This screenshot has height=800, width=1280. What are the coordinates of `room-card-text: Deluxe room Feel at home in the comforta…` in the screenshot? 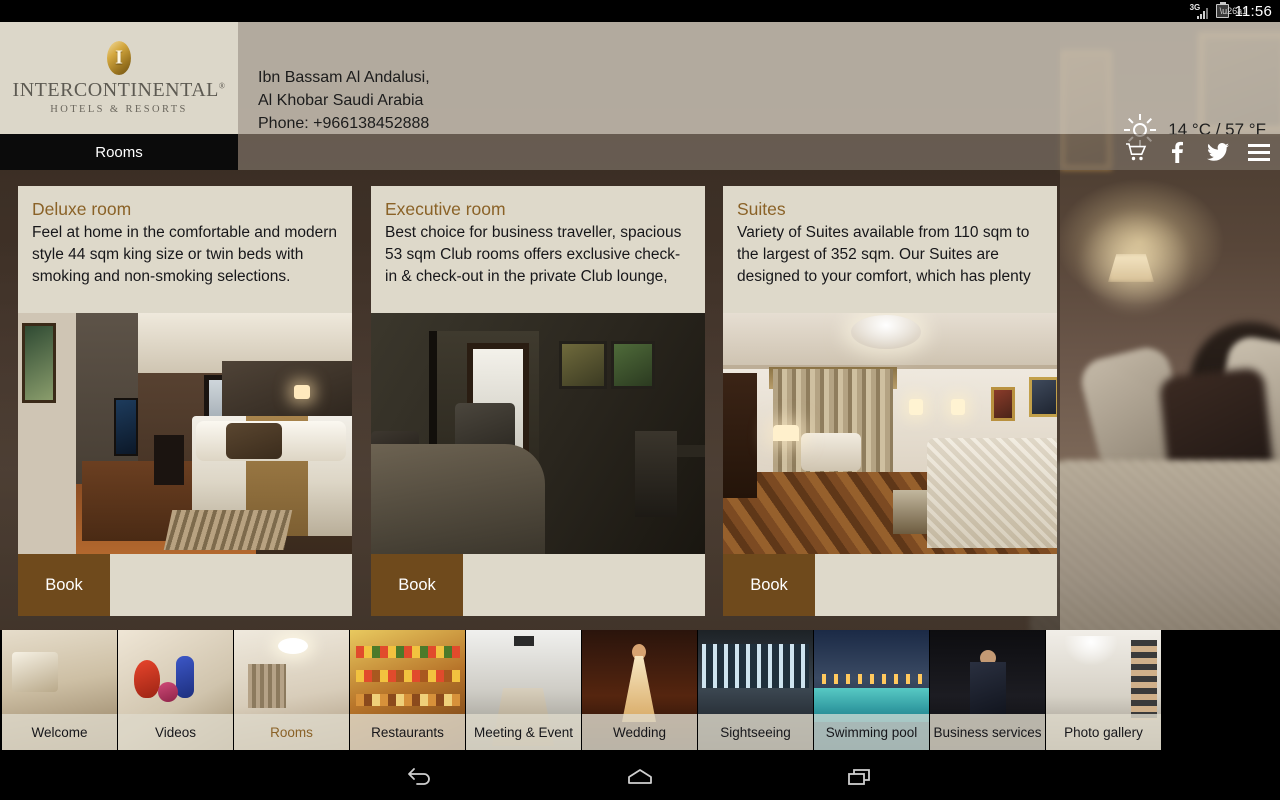 It's located at (185, 249).